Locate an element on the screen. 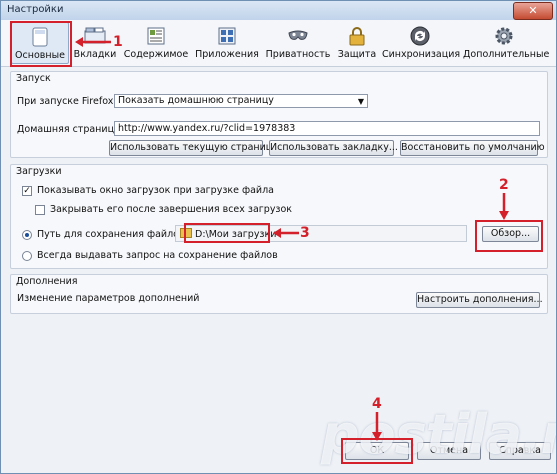  annotation-number-1: 1 is located at coordinates (118, 42).